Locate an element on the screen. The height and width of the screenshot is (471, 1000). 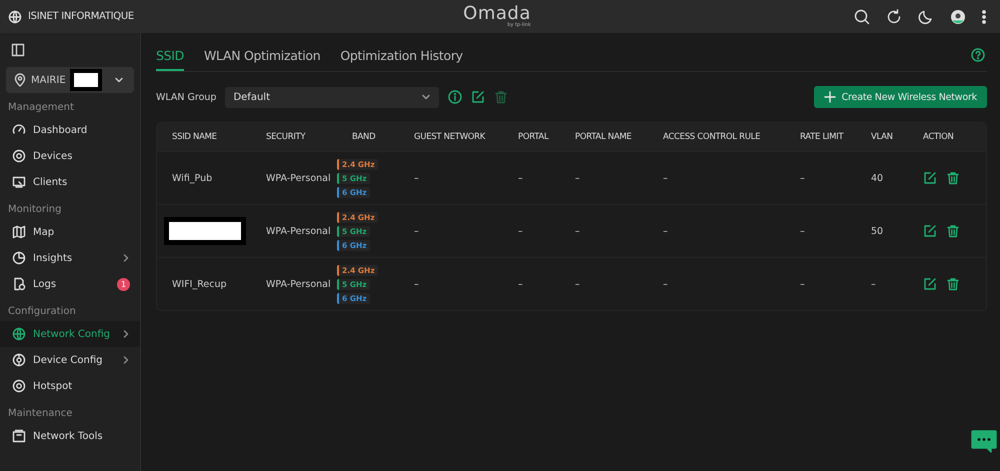
tab: Optimization History is located at coordinates (401, 59).